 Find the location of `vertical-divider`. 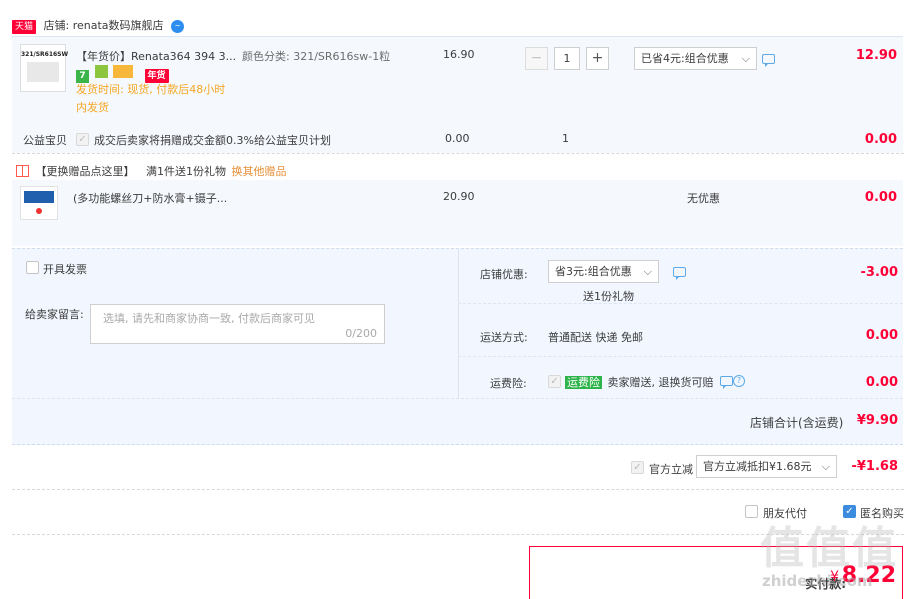

vertical-divider is located at coordinates (458, 323).